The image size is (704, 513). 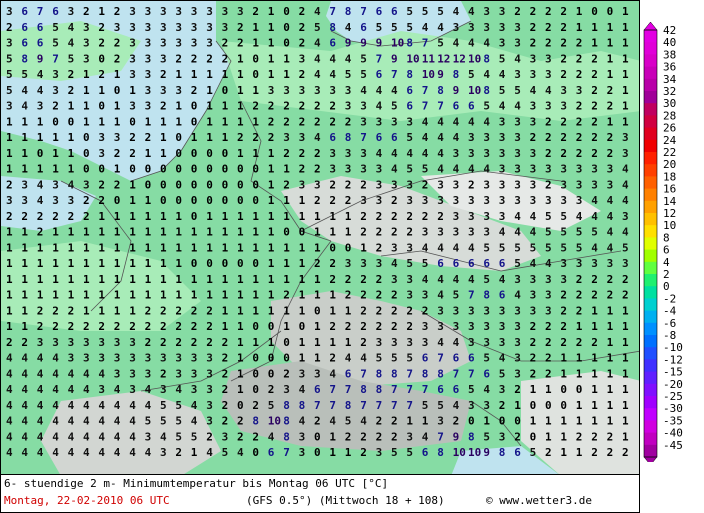 What do you see at coordinates (539, 500) in the screenshot?
I see `credit-link: © www.wetter3.de` at bounding box center [539, 500].